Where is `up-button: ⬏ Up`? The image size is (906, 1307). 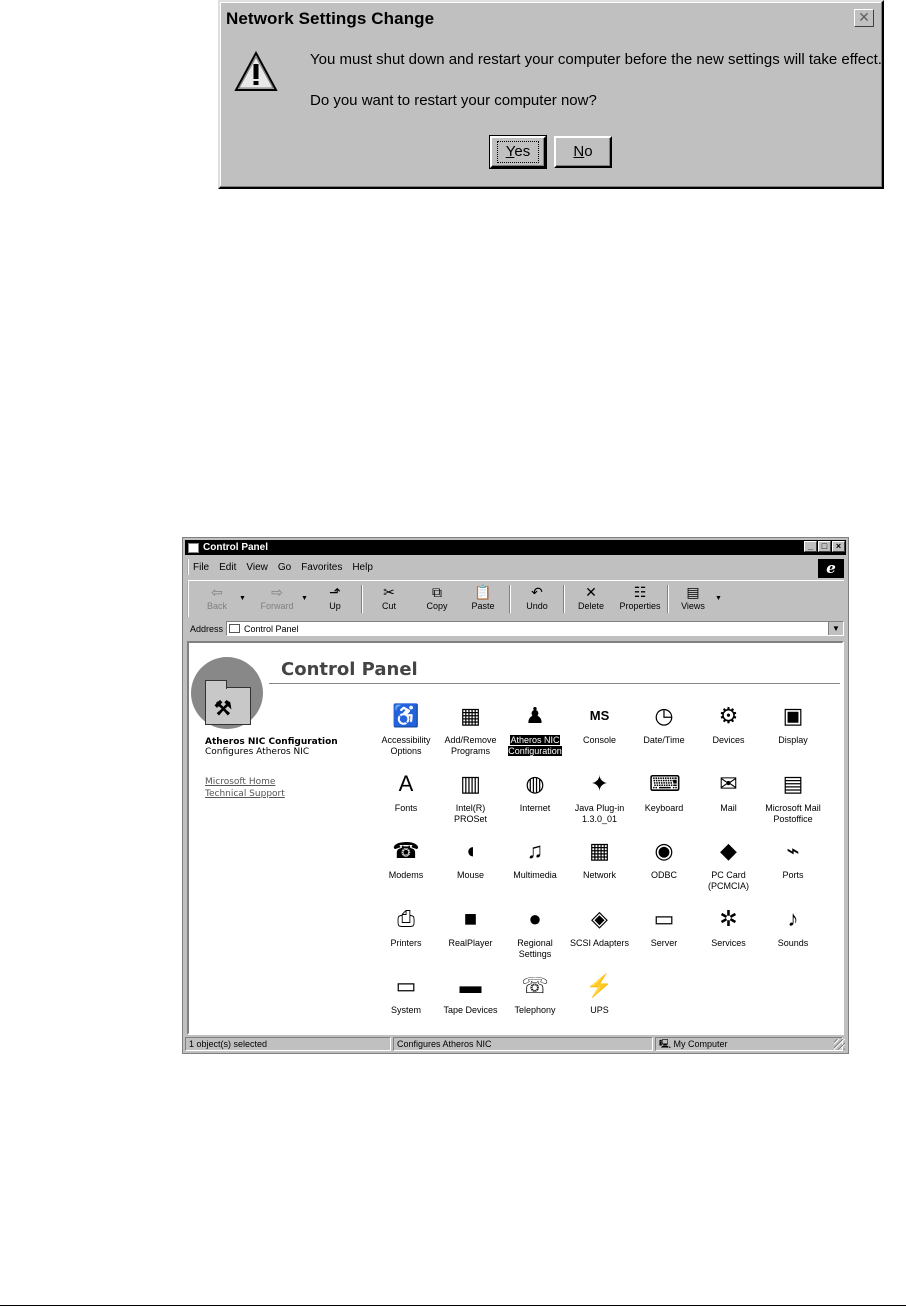 up-button: ⬏ Up is located at coordinates (335, 599).